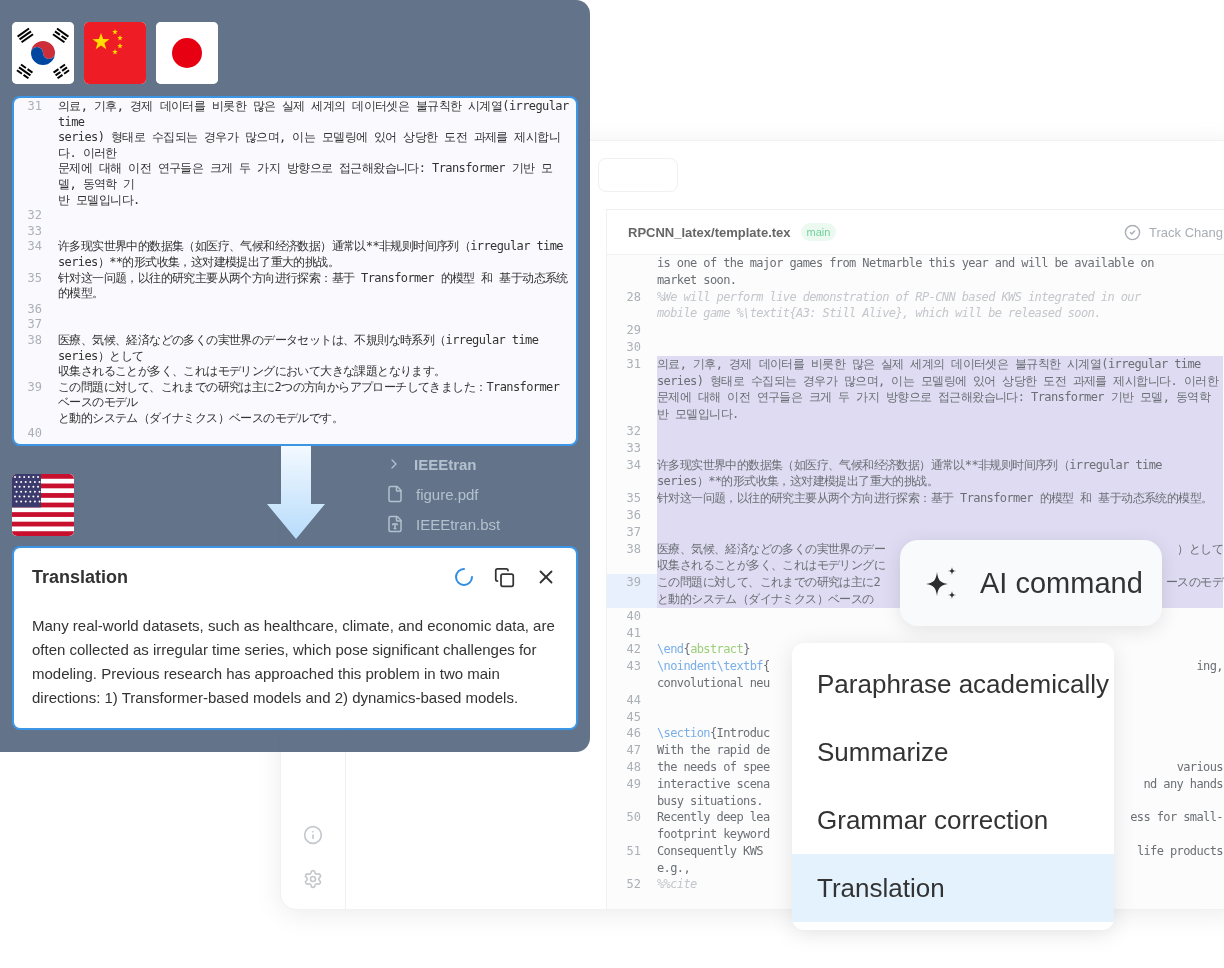  Describe the element at coordinates (633, 700) in the screenshot. I see `line-number: 44` at that location.